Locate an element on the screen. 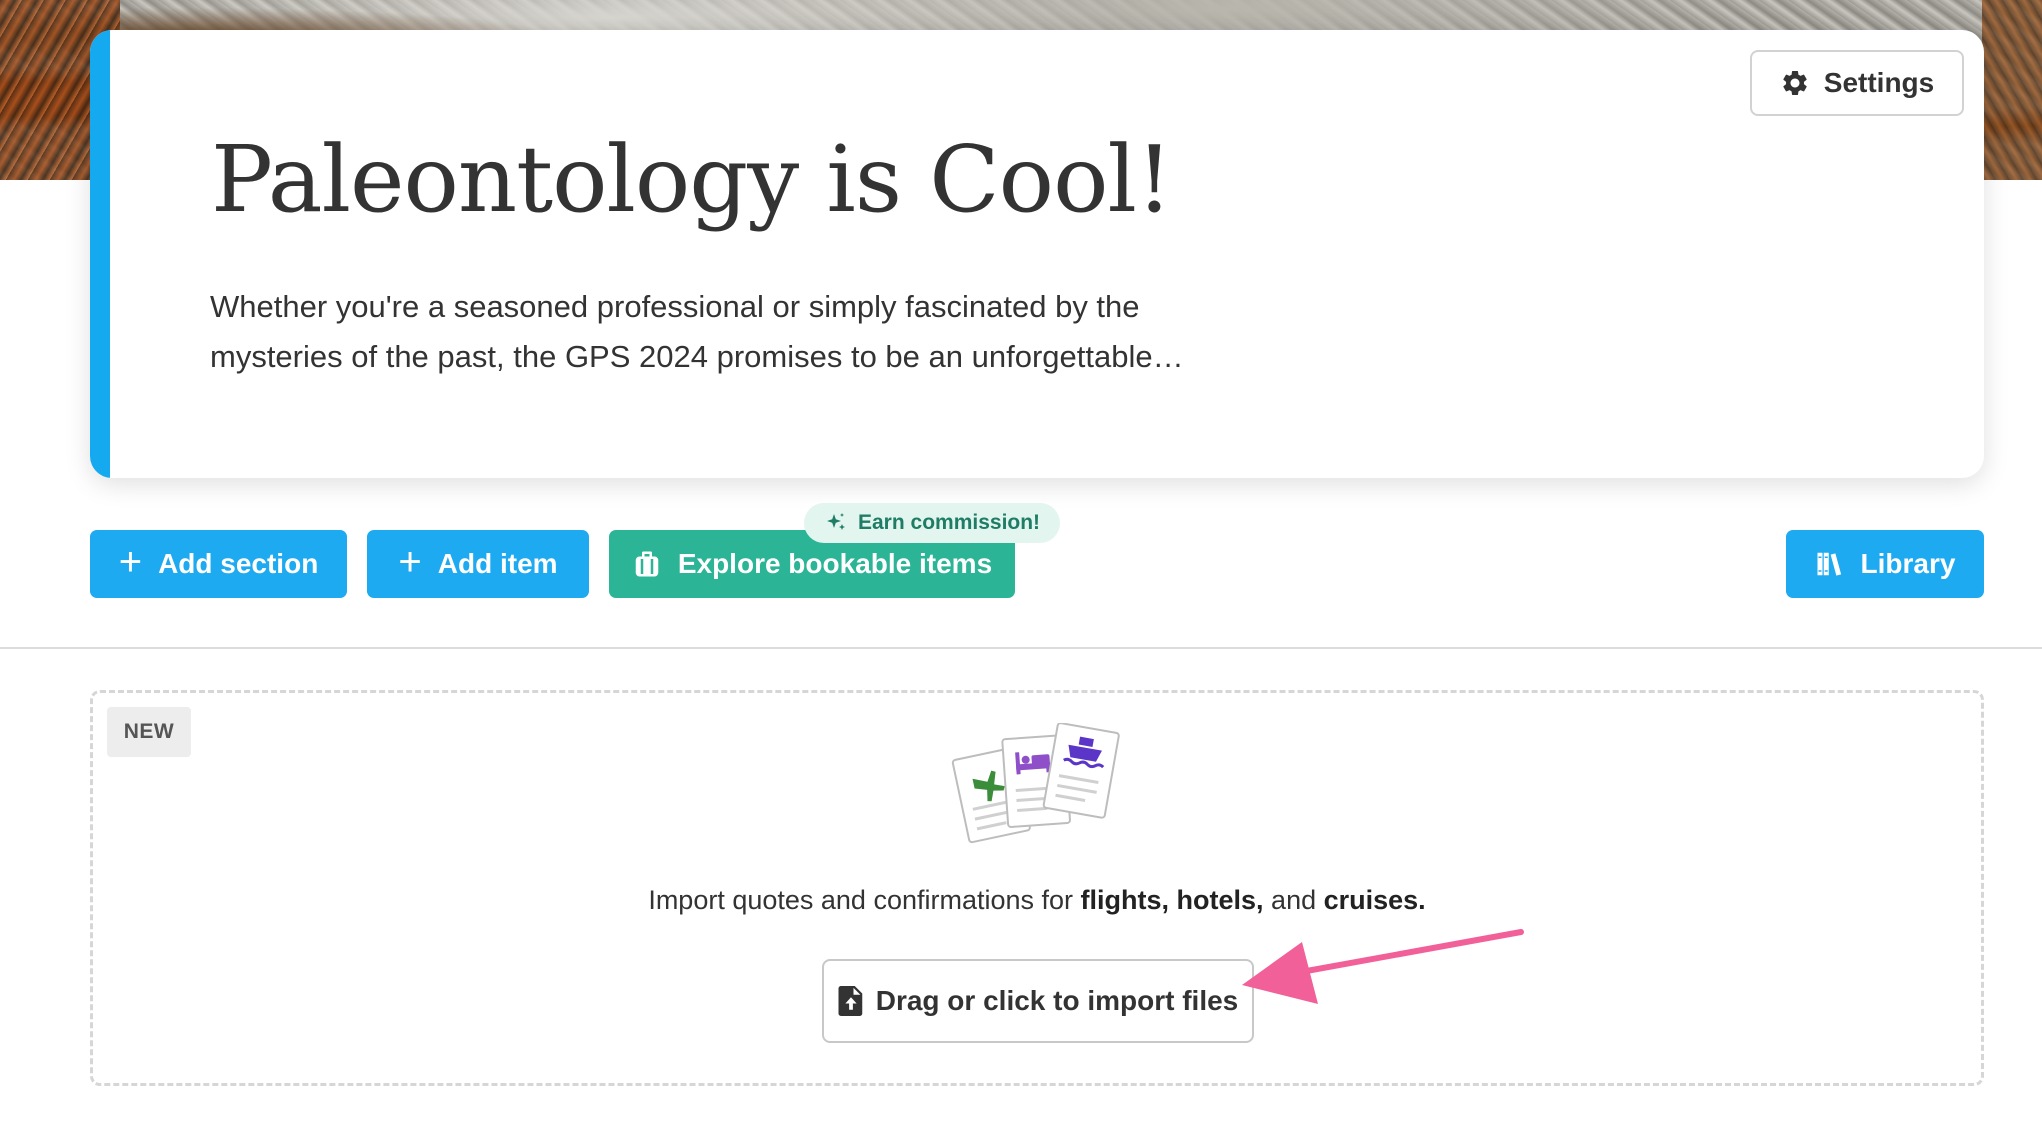 This screenshot has height=1132, width=2042. earn-commission-label: Earn commission! is located at coordinates (949, 522).